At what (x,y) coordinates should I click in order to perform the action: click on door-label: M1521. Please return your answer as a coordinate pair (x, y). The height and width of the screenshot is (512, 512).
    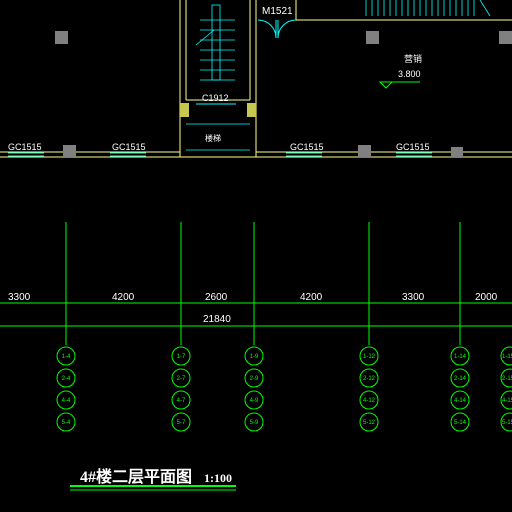
    Looking at the image, I should click on (277, 11).